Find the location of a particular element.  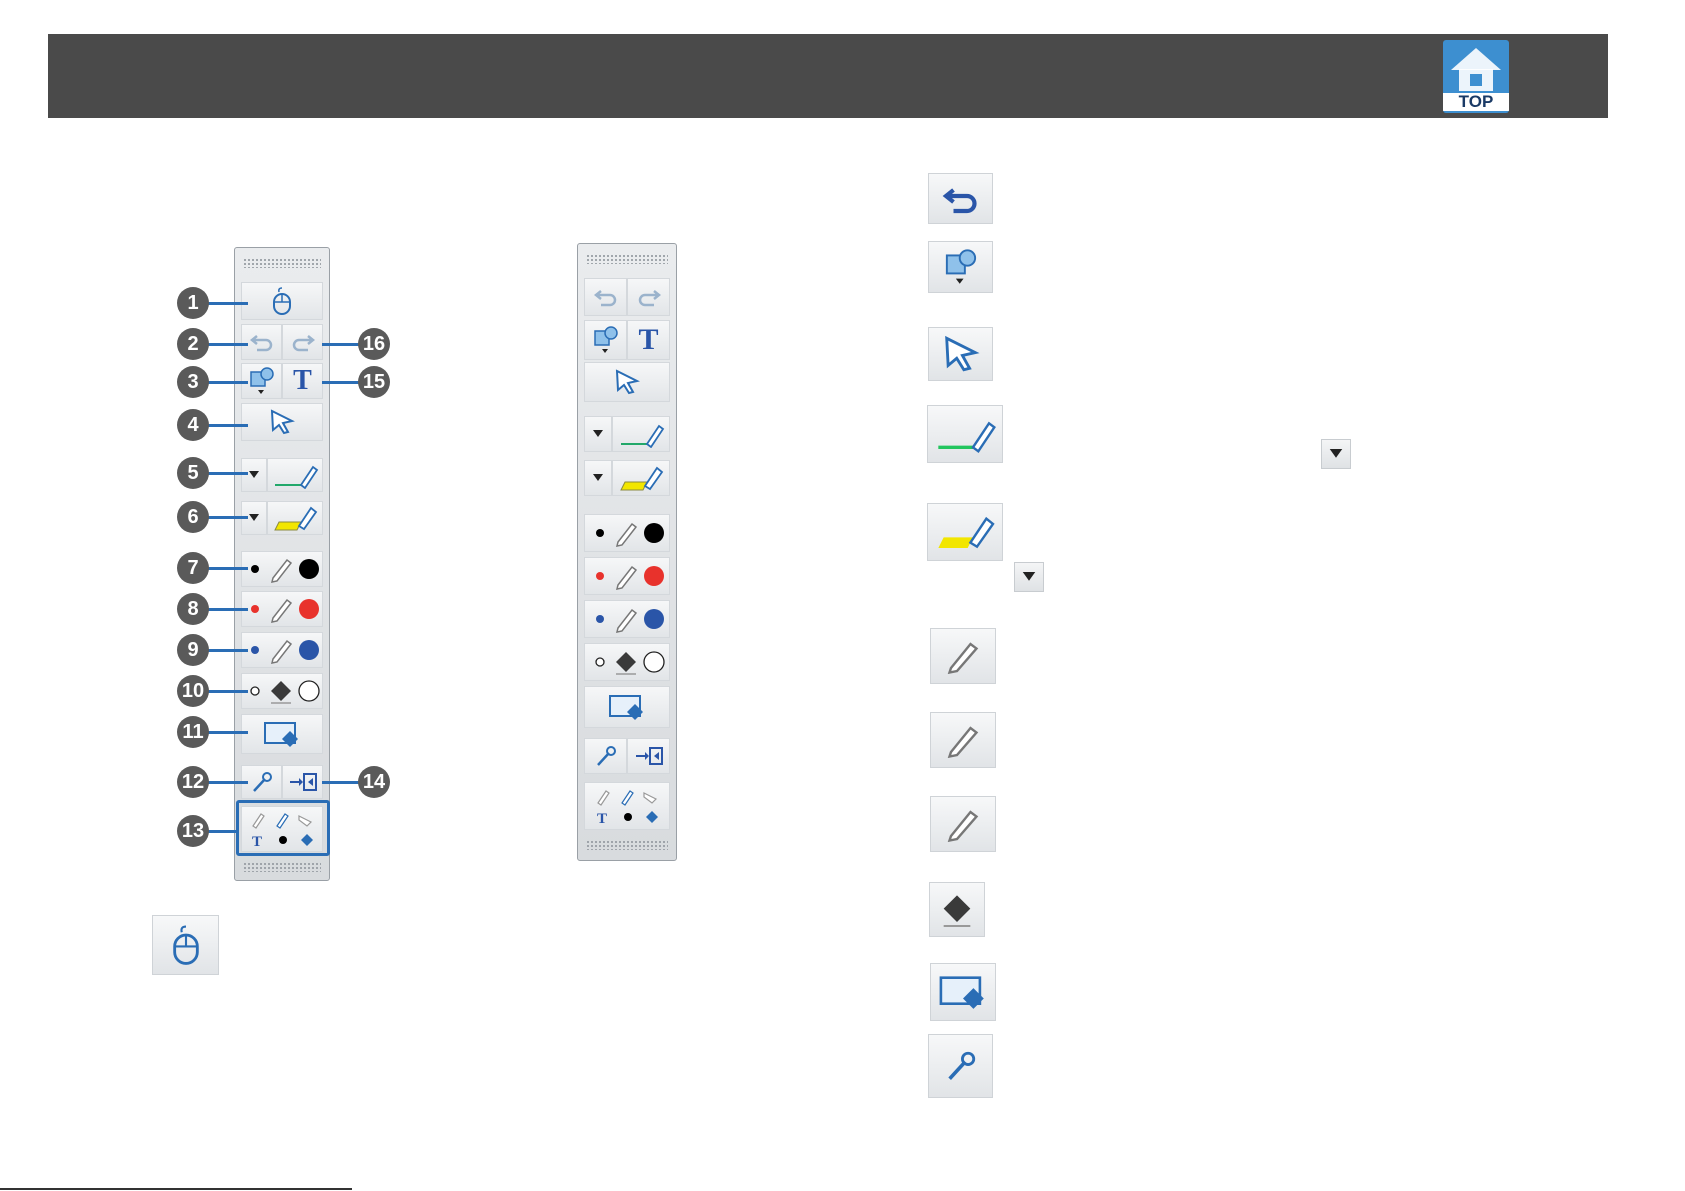

highlighter-icon-tile is located at coordinates (965, 532).